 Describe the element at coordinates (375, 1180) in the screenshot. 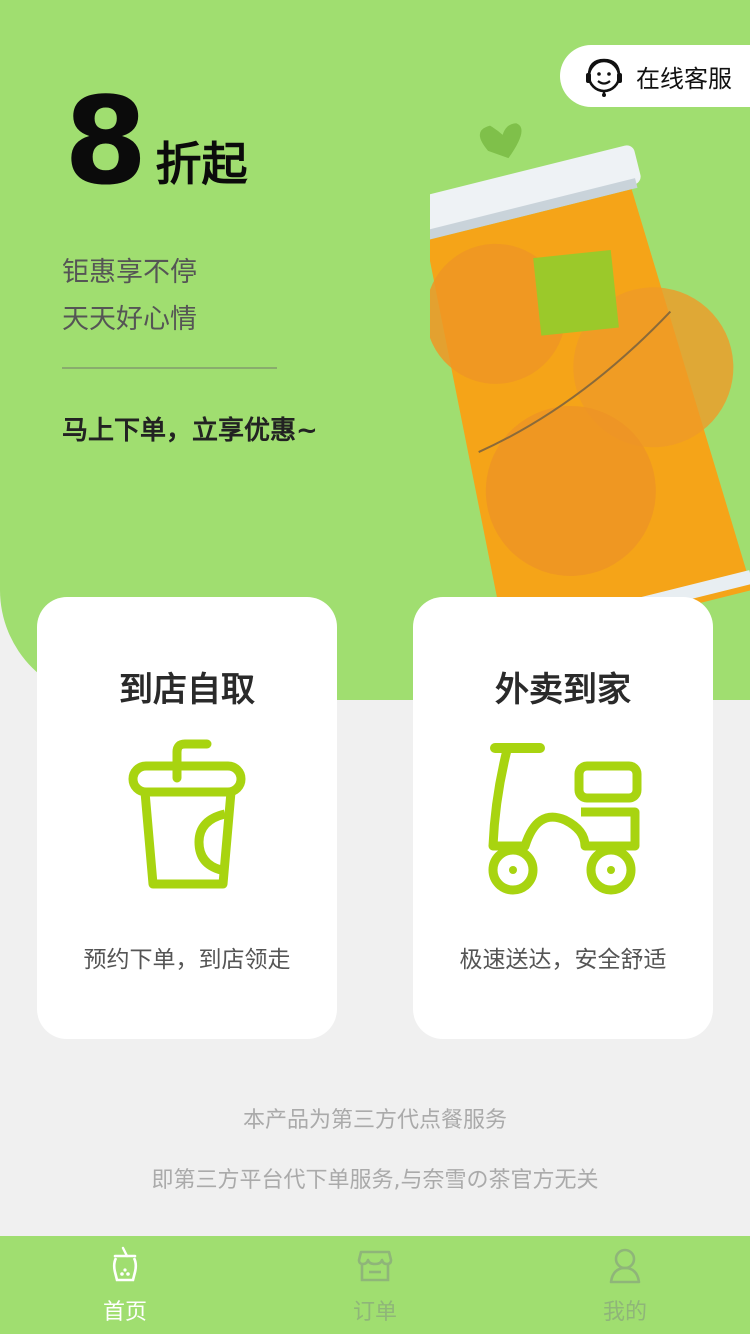

I see `disclaimer-line-2: 即第三方平台代下单服务,与奈雪の茶官方无关` at that location.